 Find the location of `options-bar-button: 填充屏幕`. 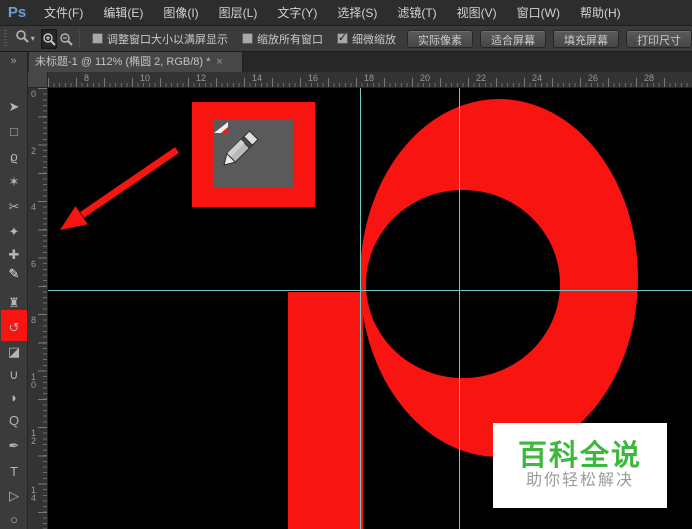

options-bar-button: 填充屏幕 is located at coordinates (586, 38).